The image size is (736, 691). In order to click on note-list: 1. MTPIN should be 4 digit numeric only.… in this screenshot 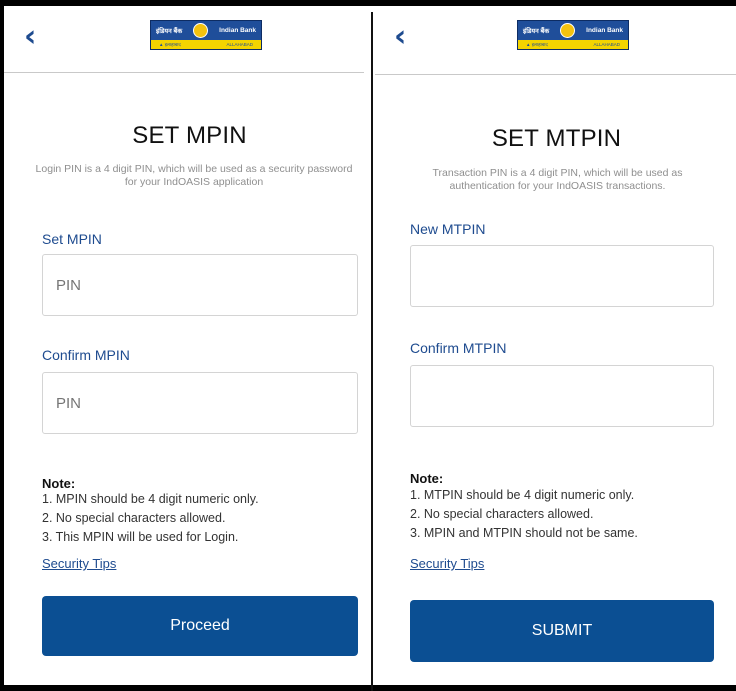, I will do `click(524, 514)`.